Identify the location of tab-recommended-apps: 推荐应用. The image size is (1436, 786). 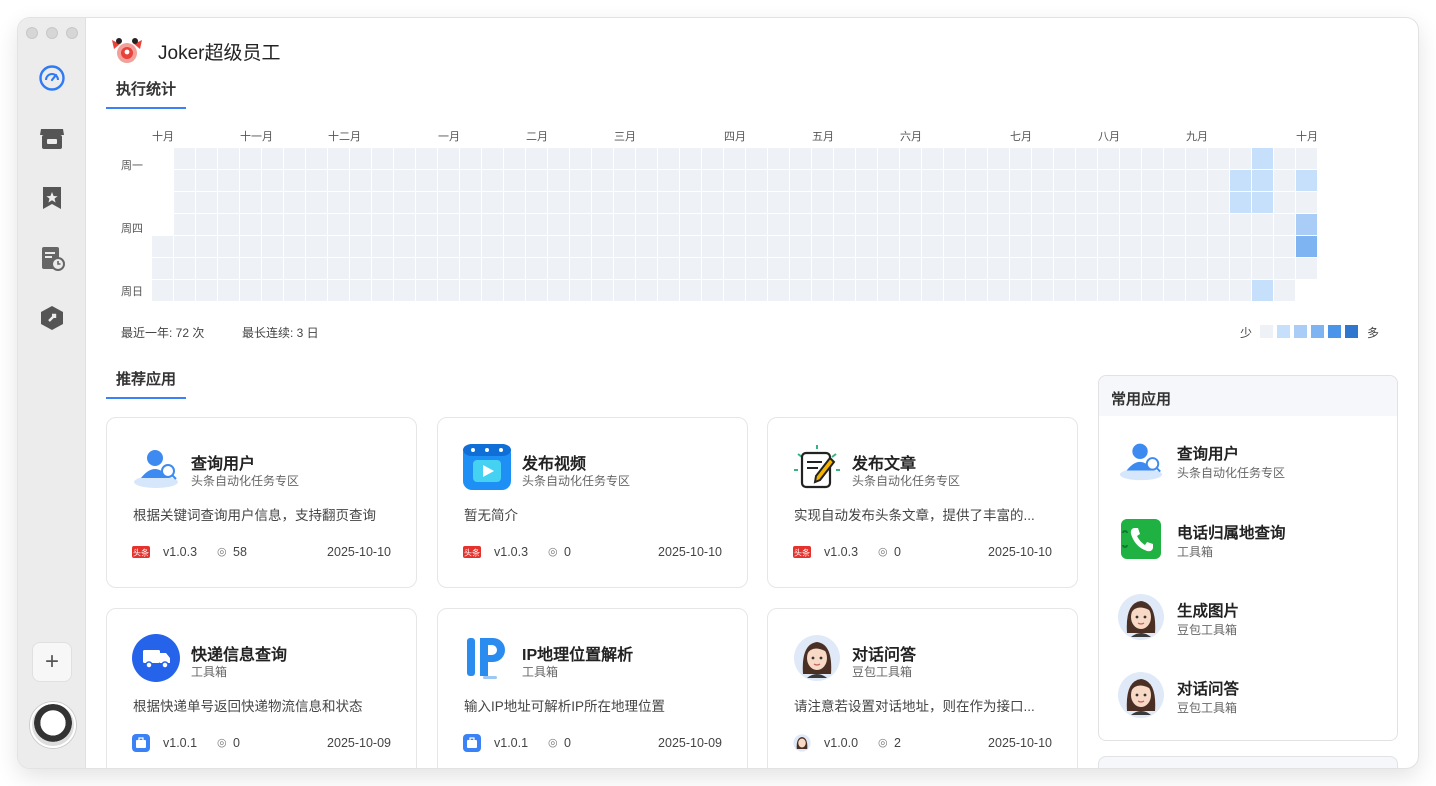
(146, 383).